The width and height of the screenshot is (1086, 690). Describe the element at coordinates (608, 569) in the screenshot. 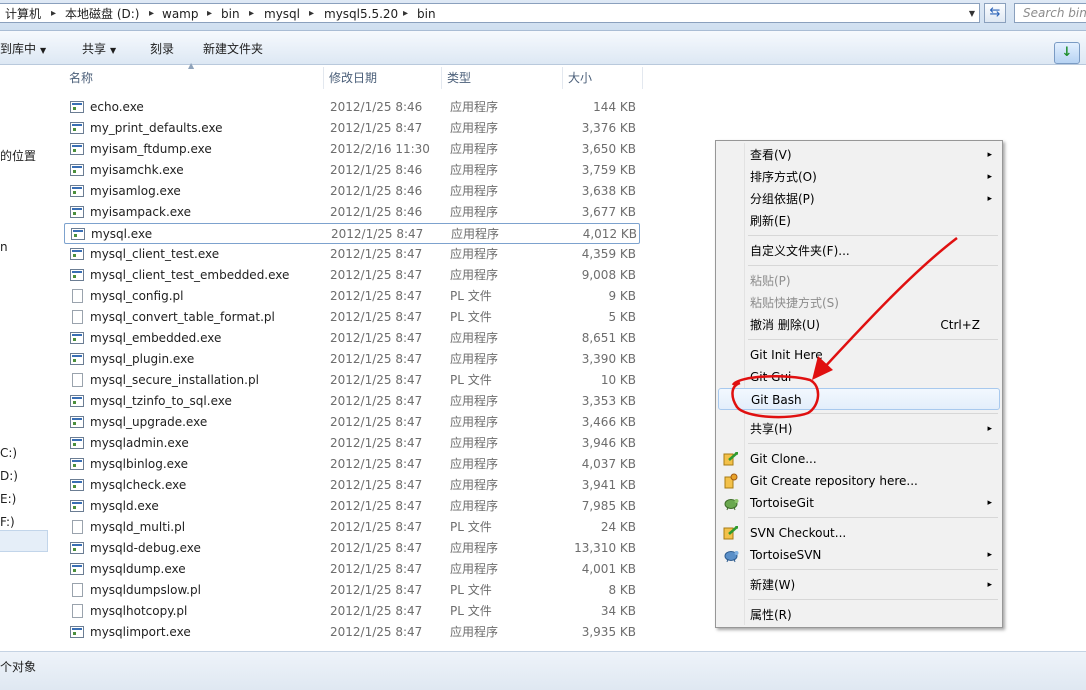

I see `file-size: 4,001 KB` at that location.